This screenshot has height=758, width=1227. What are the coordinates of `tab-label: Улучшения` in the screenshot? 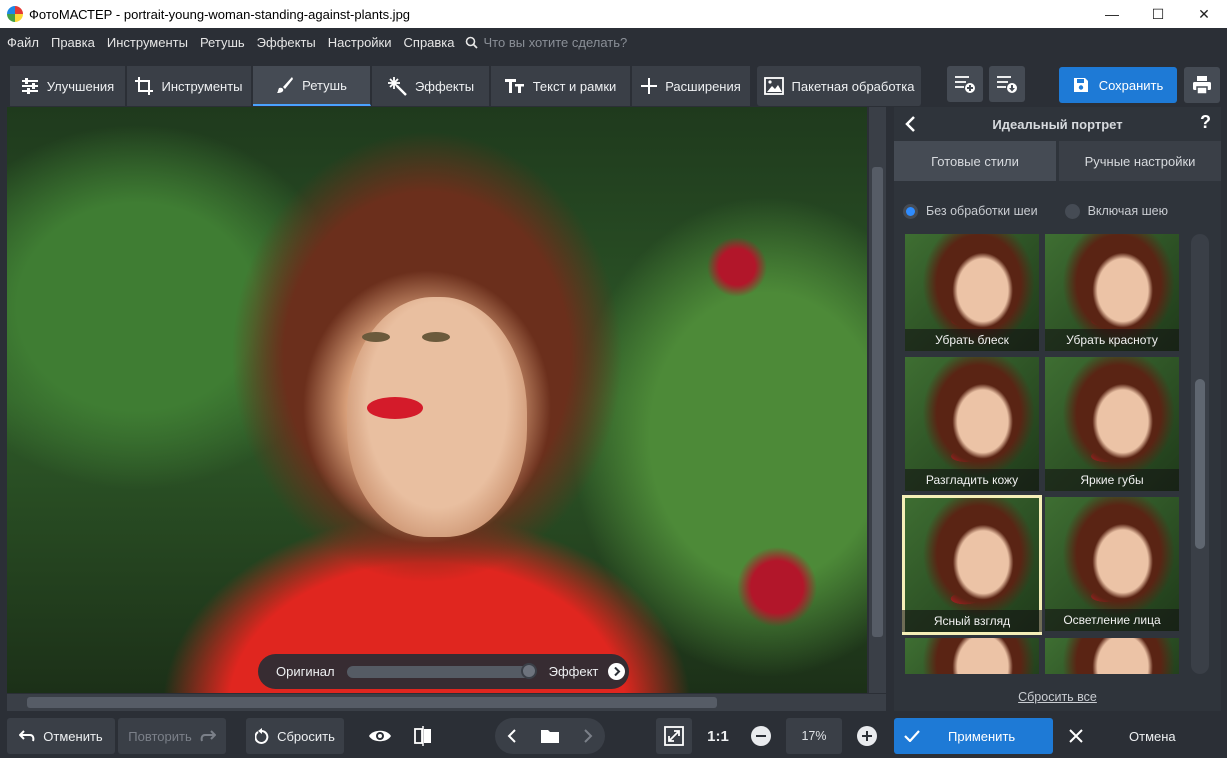 It's located at (80, 86).